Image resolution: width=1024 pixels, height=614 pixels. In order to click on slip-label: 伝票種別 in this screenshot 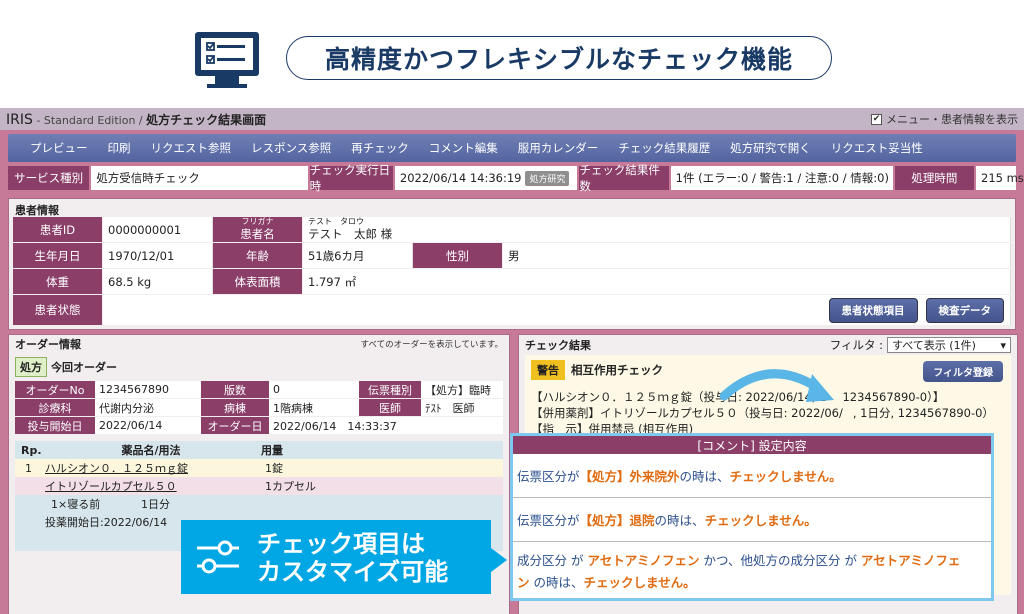, I will do `click(390, 389)`.